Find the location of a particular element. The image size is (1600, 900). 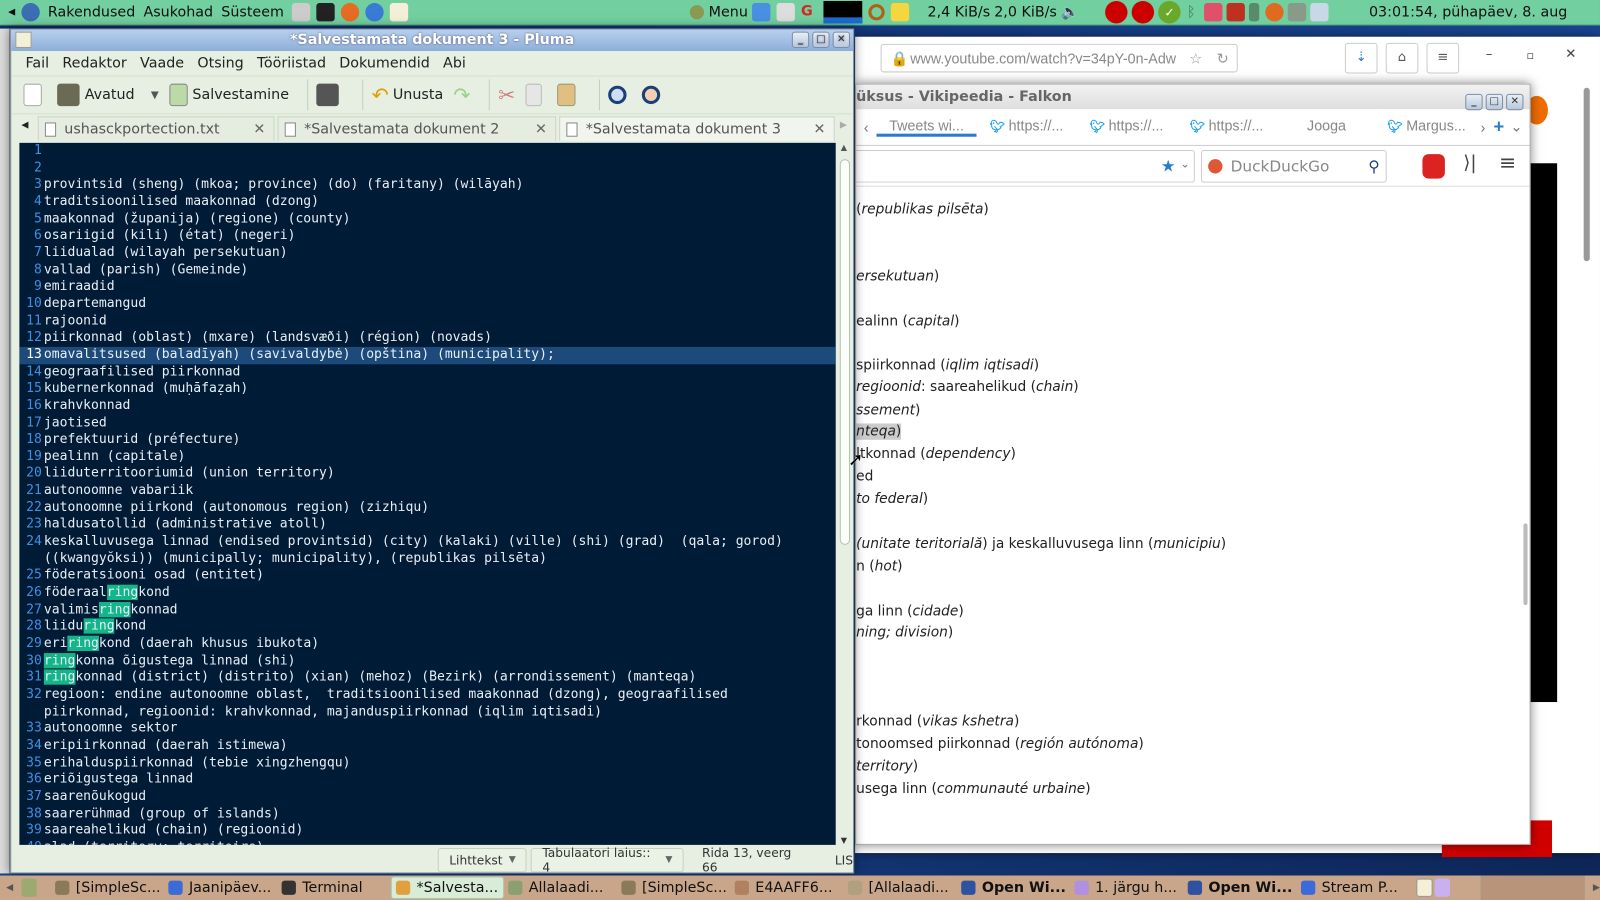

notes-icon is located at coordinates (900, 12).